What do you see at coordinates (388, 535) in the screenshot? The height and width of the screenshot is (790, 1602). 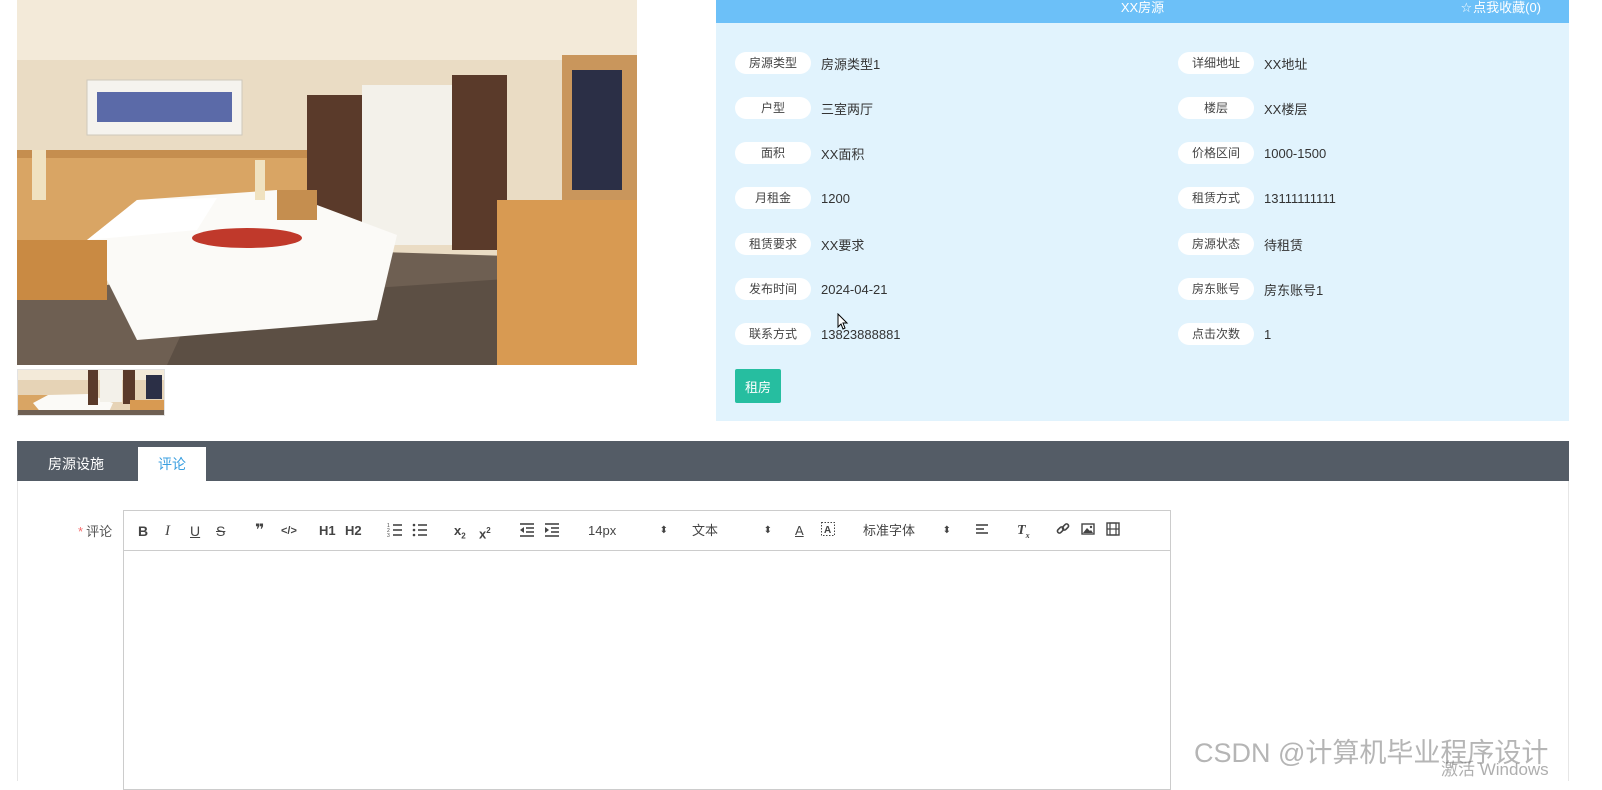 I see `svg-text: 3` at bounding box center [388, 535].